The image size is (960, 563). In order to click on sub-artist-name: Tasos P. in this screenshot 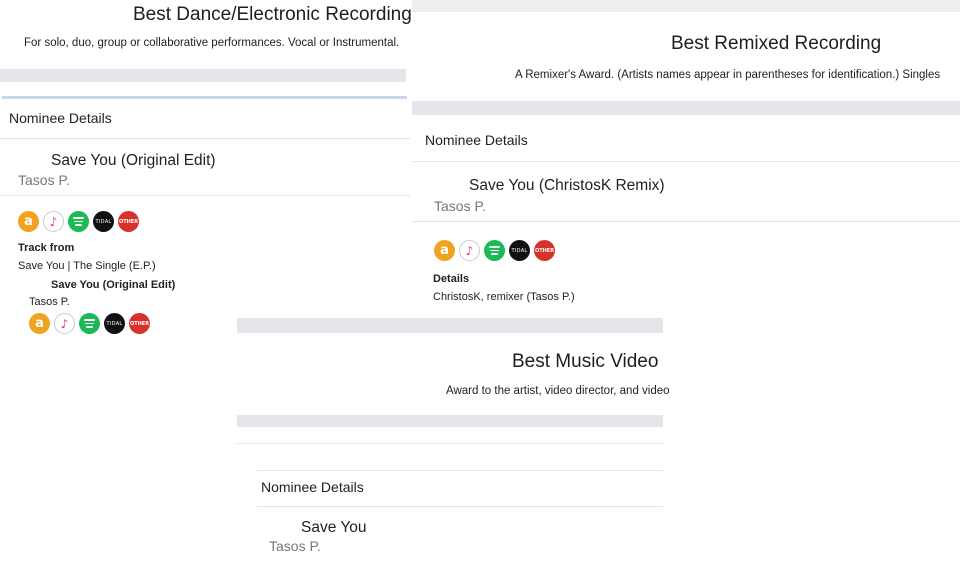, I will do `click(49, 302)`.